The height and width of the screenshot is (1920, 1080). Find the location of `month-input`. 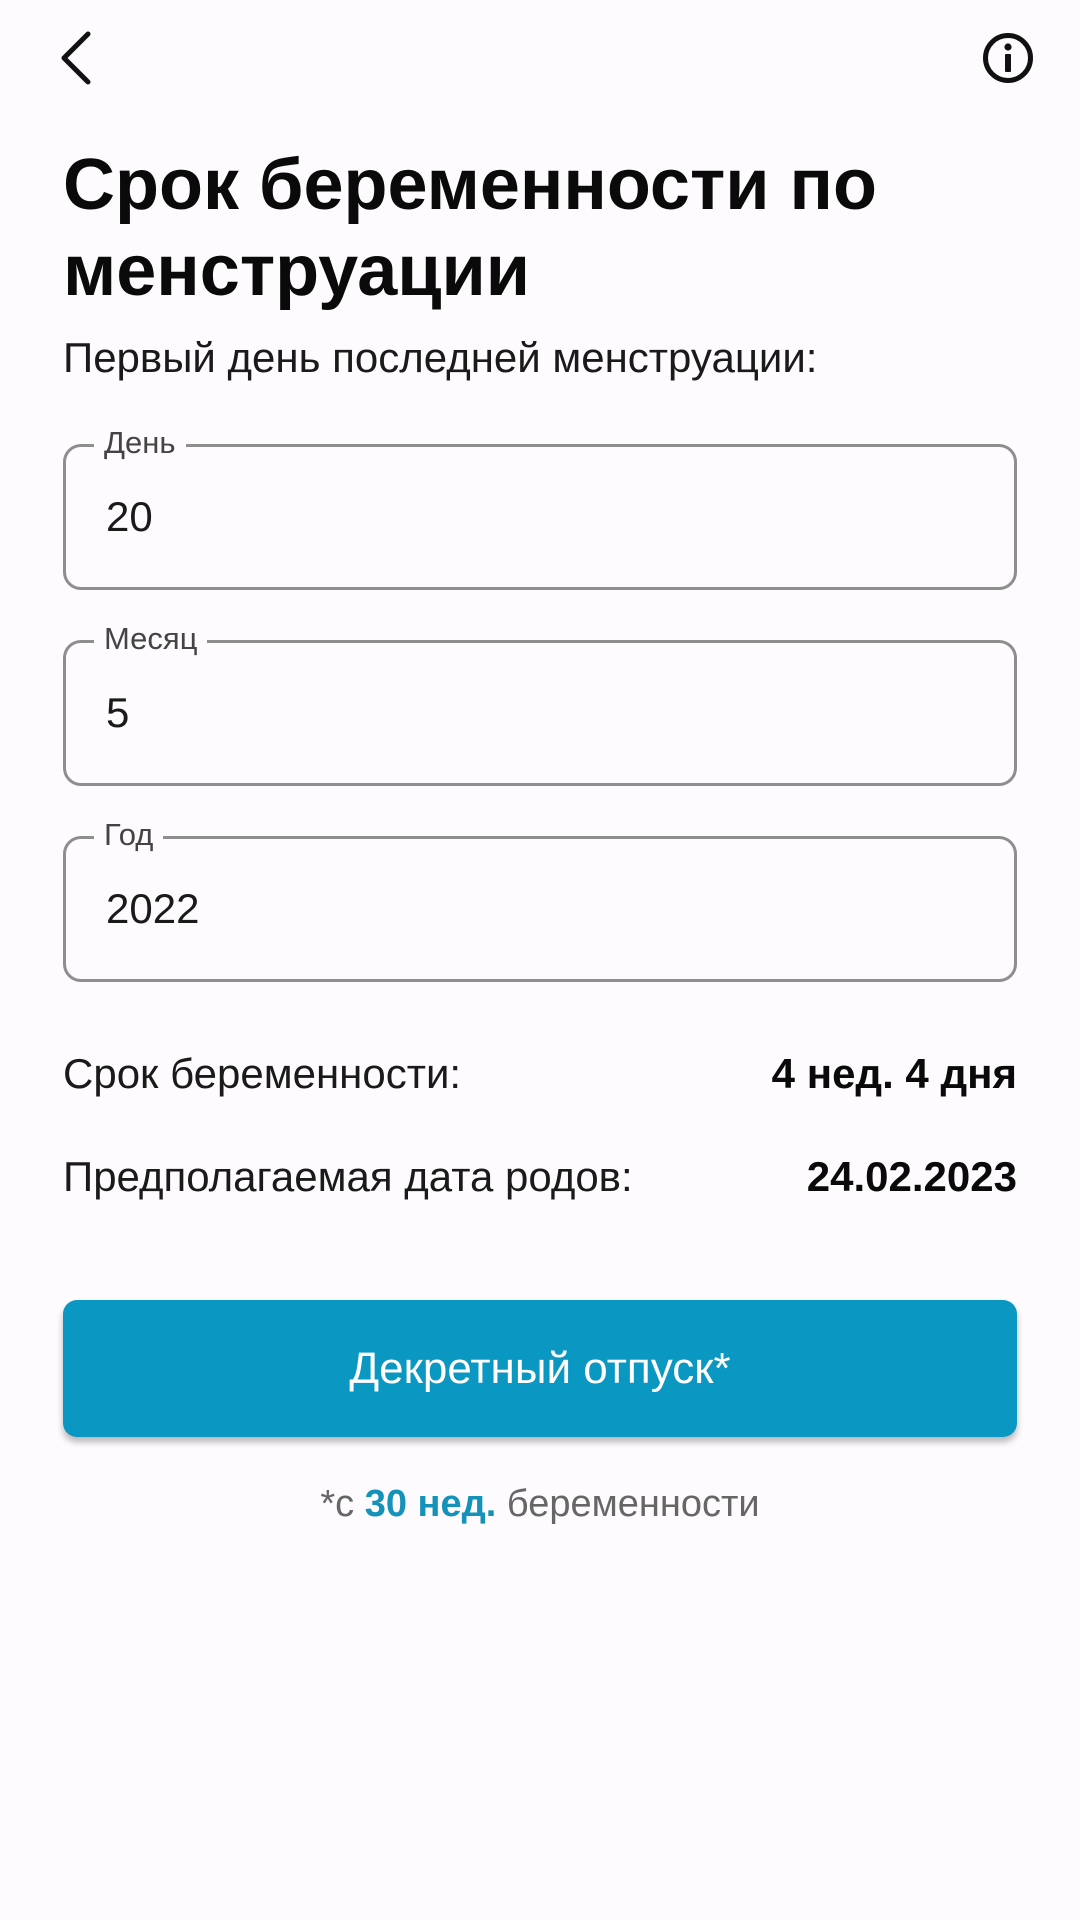

month-input is located at coordinates (536, 713).